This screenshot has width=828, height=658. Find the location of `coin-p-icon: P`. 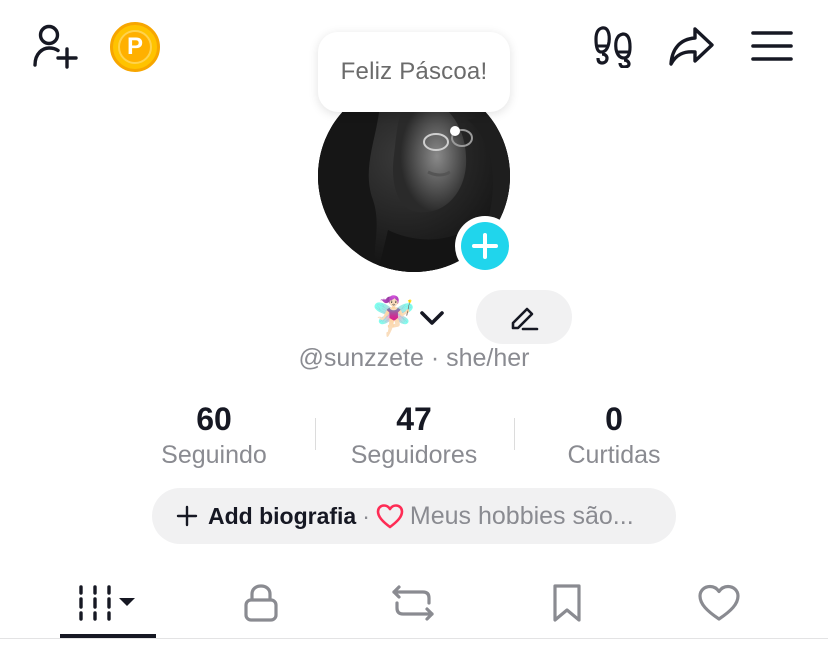

coin-p-icon: P is located at coordinates (135, 47).